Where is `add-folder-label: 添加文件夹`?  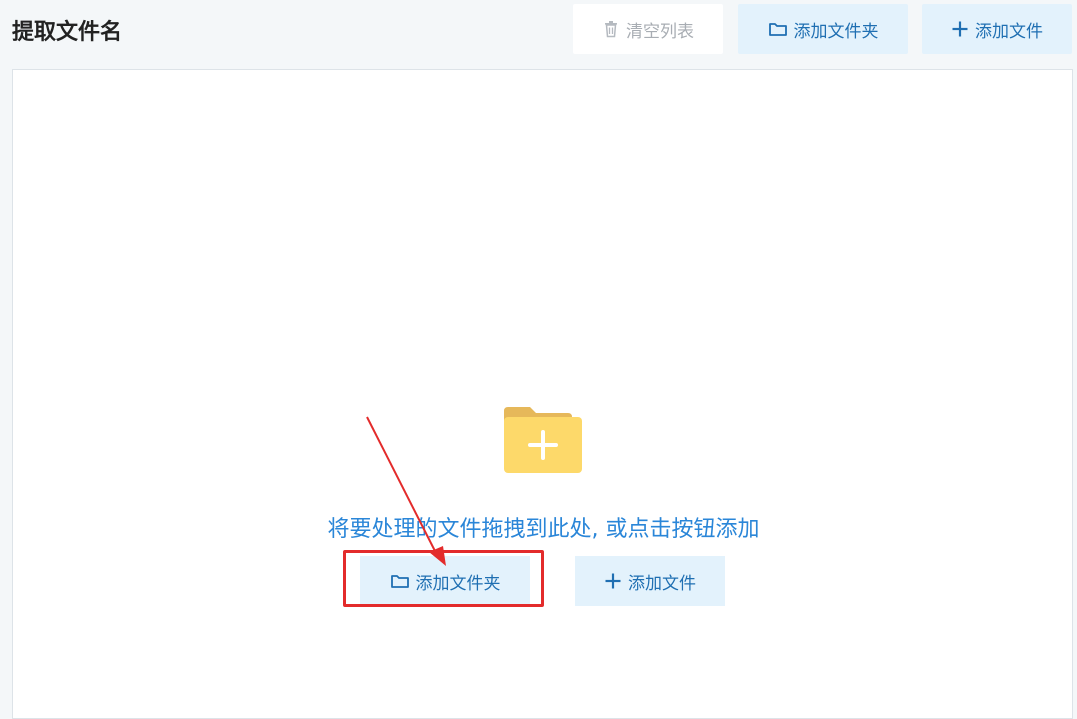
add-folder-label: 添加文件夹 is located at coordinates (836, 31).